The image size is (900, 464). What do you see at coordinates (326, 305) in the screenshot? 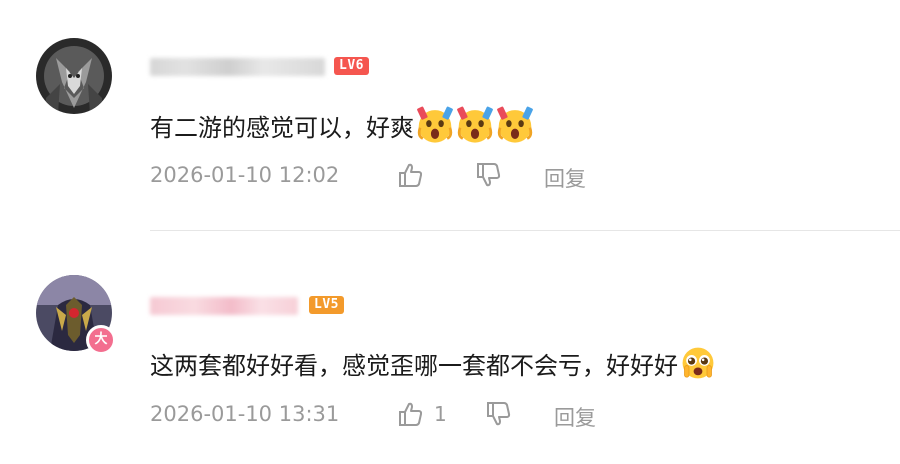
I see `level-badge: LV5` at bounding box center [326, 305].